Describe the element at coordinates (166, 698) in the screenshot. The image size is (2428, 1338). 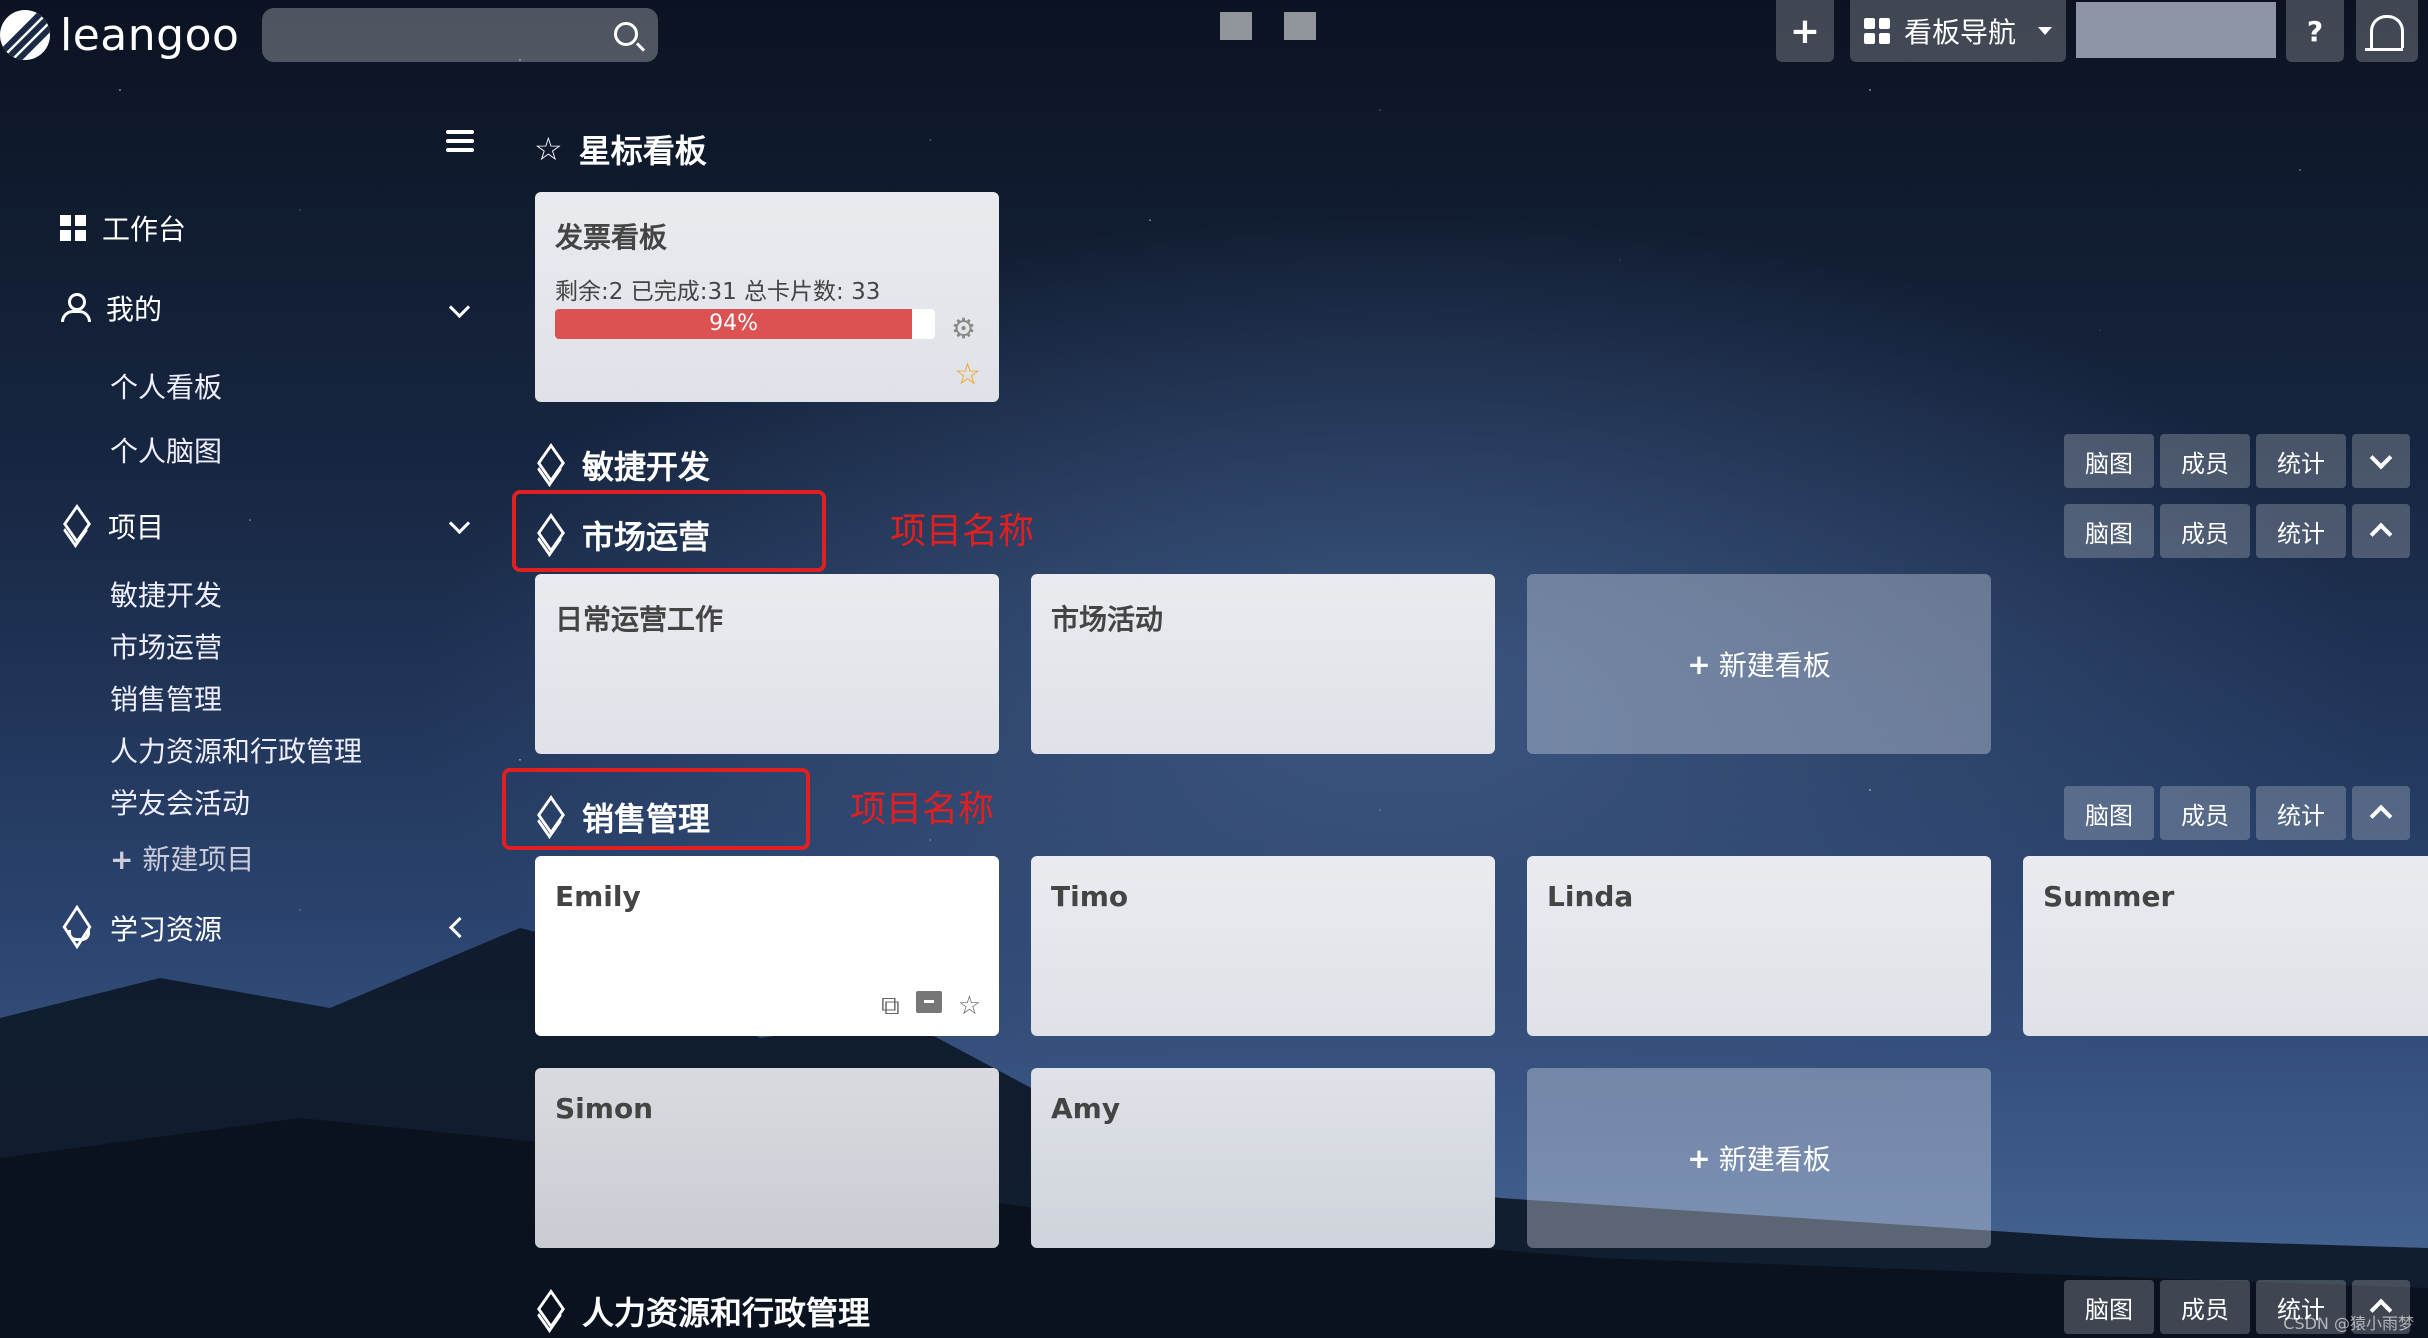
I see `sidebar-item-project: 销售管理` at that location.